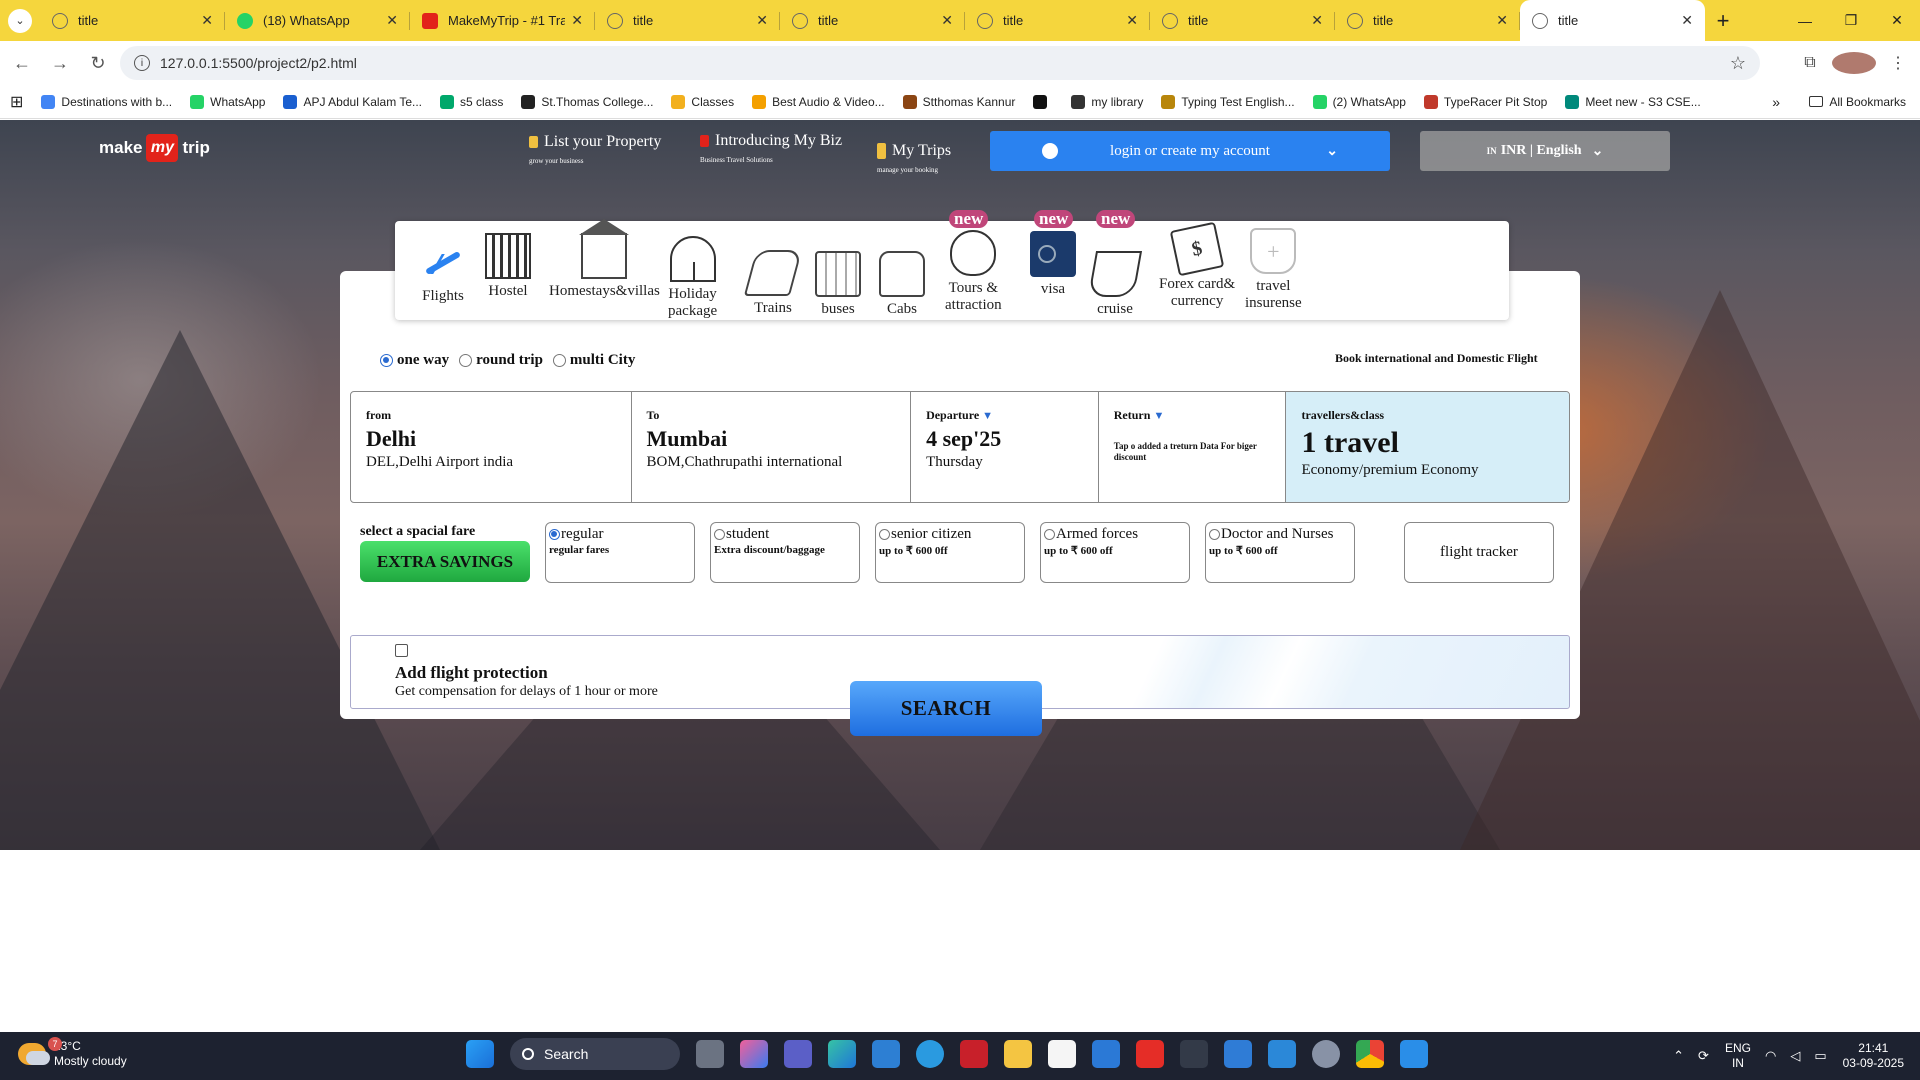 The image size is (1920, 1080). I want to click on weather-widget: 23°C Mostly cloudy 7, so click(72, 1053).